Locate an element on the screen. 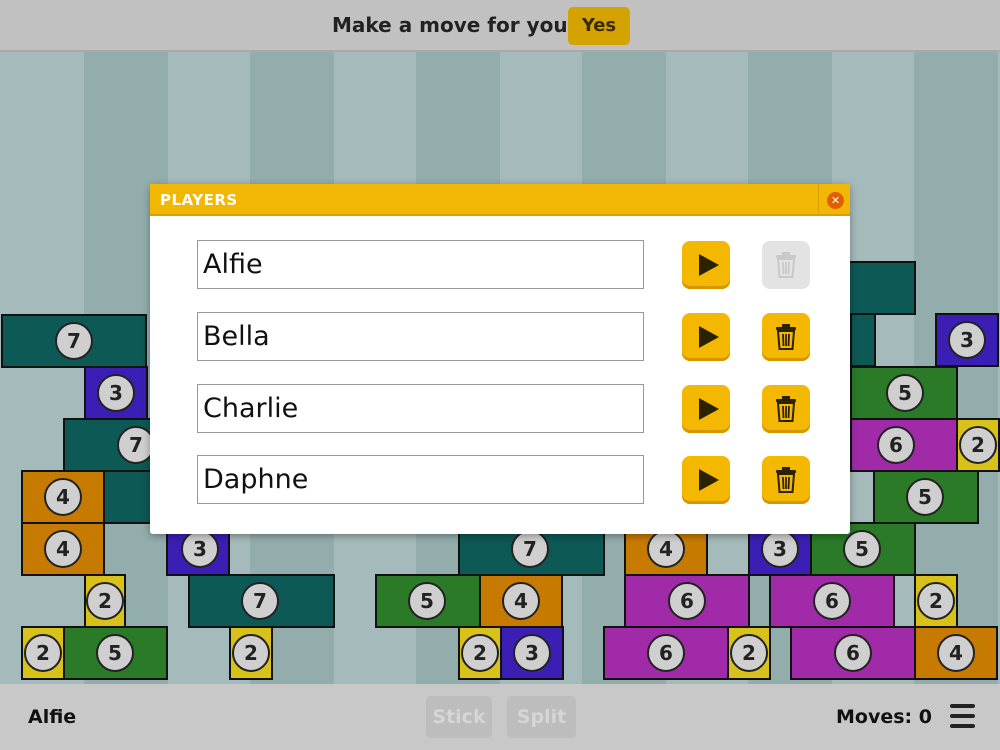 This screenshot has height=750, width=1000. split-button: Split is located at coordinates (541, 717).